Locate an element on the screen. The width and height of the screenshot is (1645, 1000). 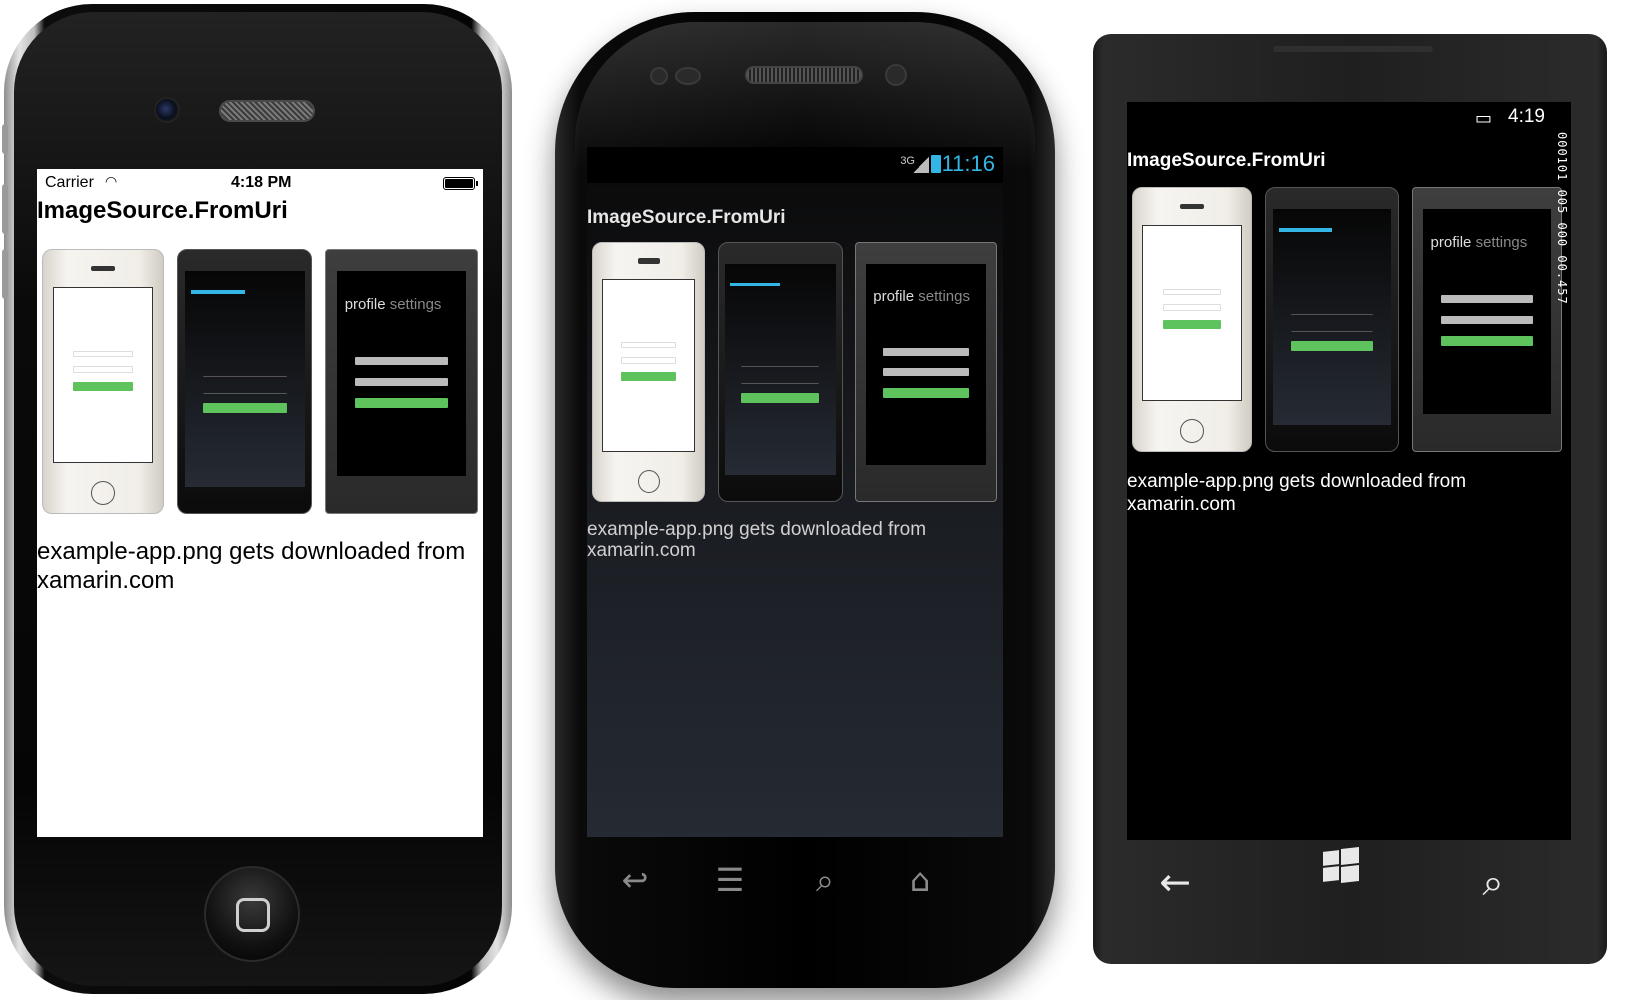
android-nav-bar: ↩ ☰ ⌕ ⌂ is located at coordinates (805, 880).